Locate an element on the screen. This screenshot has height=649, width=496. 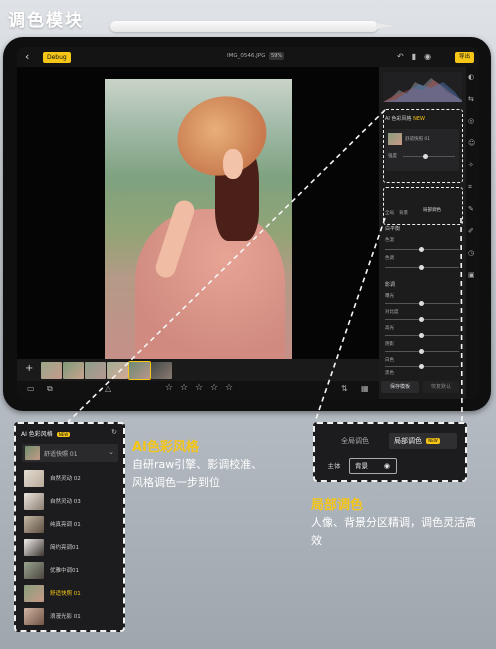
warning-icon: △ is located at coordinates (108, 388).